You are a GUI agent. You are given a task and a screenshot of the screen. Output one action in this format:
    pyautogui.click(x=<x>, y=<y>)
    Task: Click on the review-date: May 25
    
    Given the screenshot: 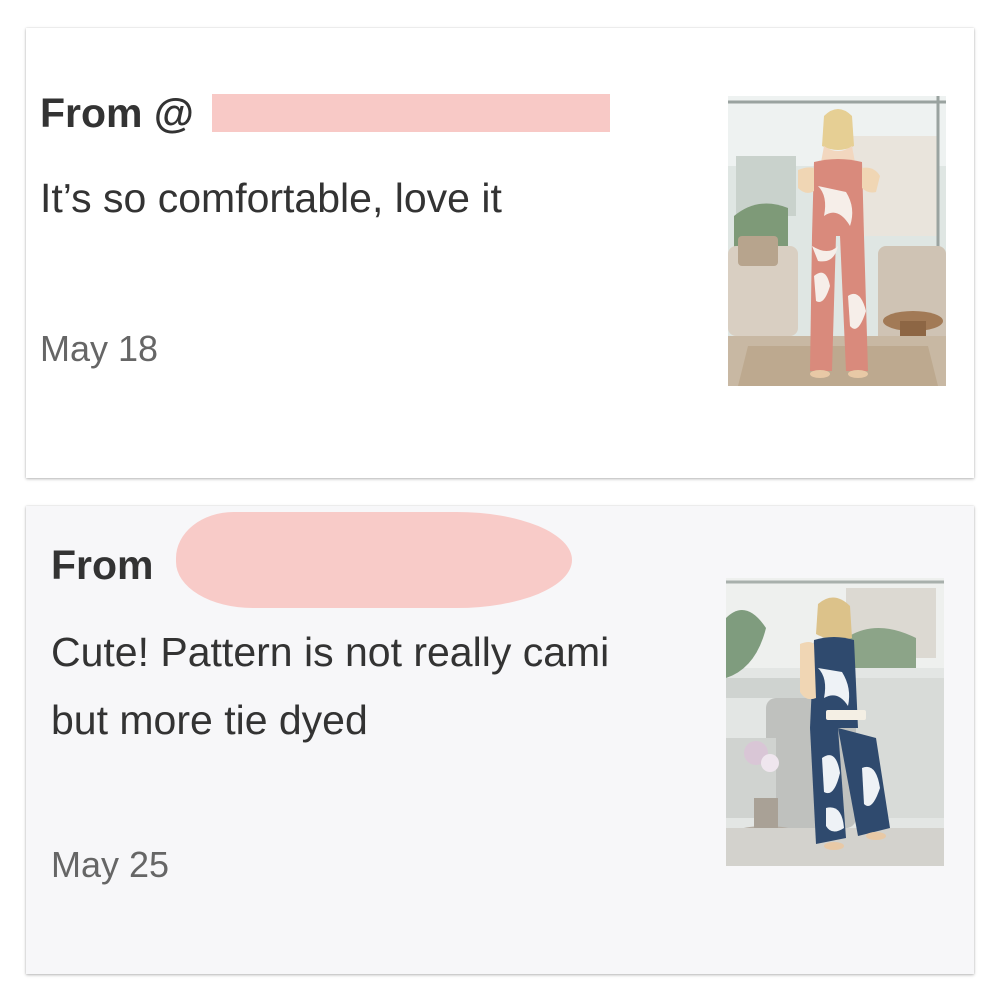 What is the action you would take?
    pyautogui.click(x=110, y=864)
    